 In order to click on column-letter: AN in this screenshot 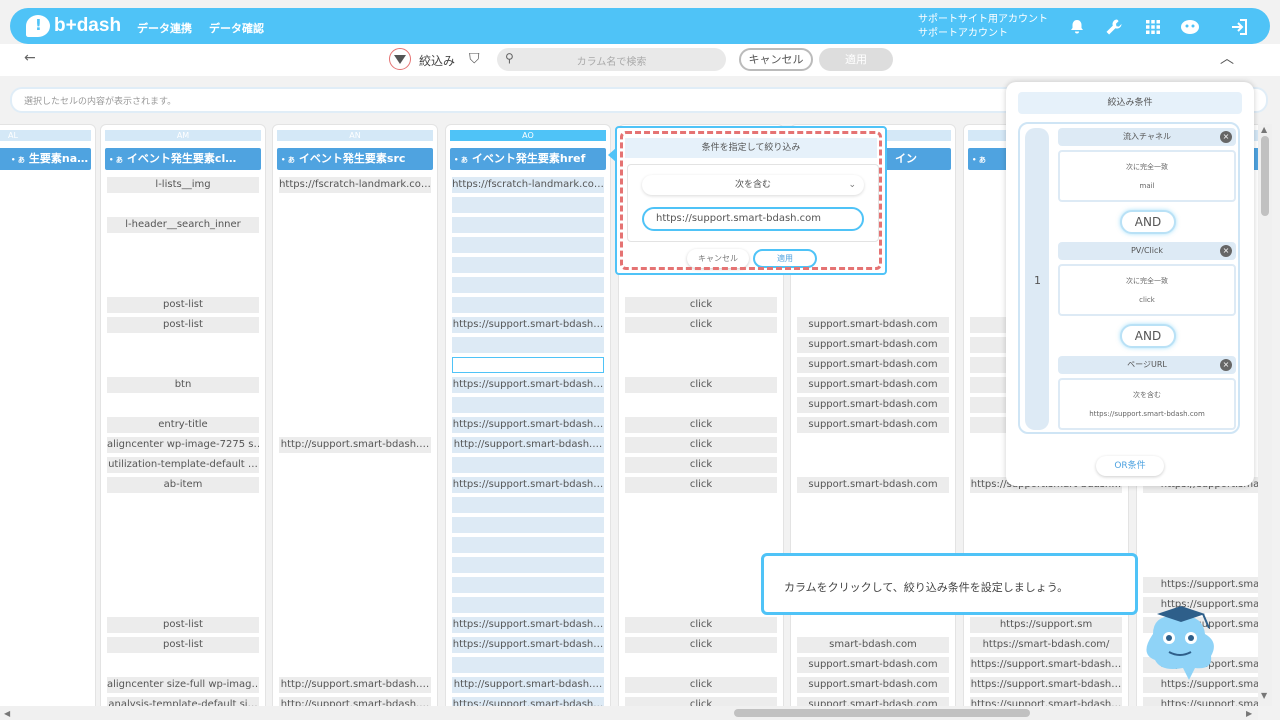, I will do `click(355, 135)`.